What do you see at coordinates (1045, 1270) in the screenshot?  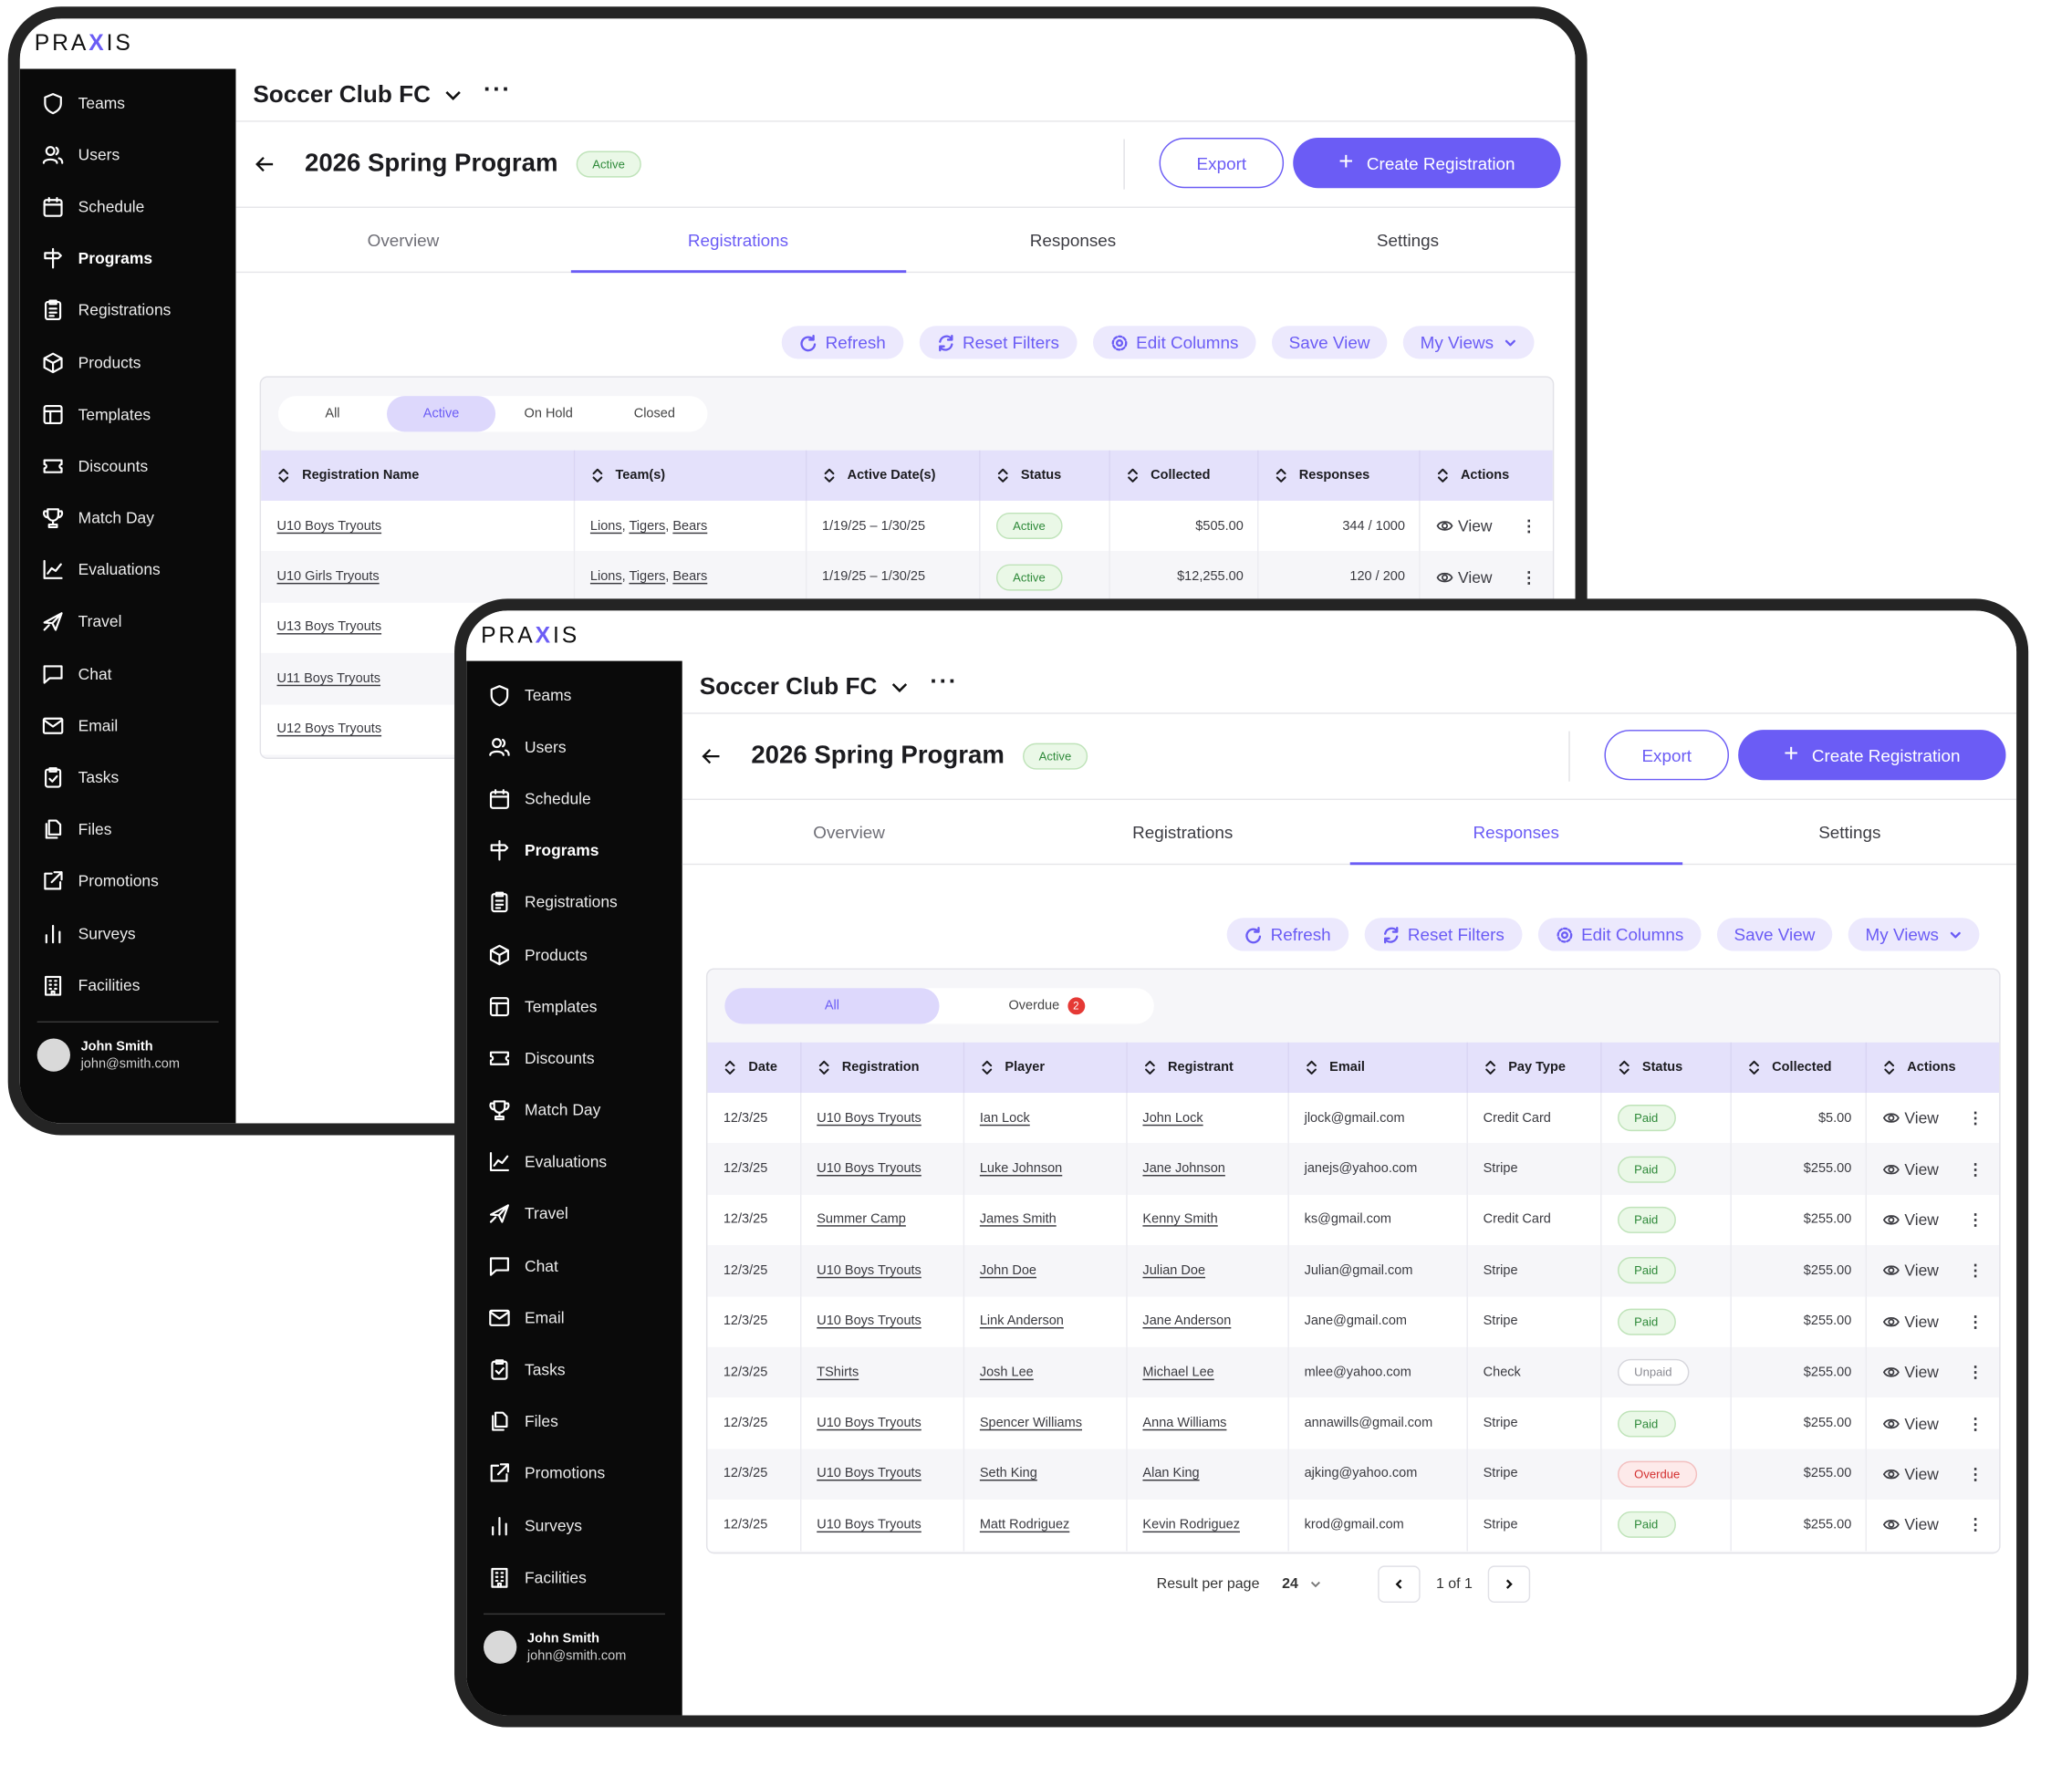 I see `player-link: John Doe` at bounding box center [1045, 1270].